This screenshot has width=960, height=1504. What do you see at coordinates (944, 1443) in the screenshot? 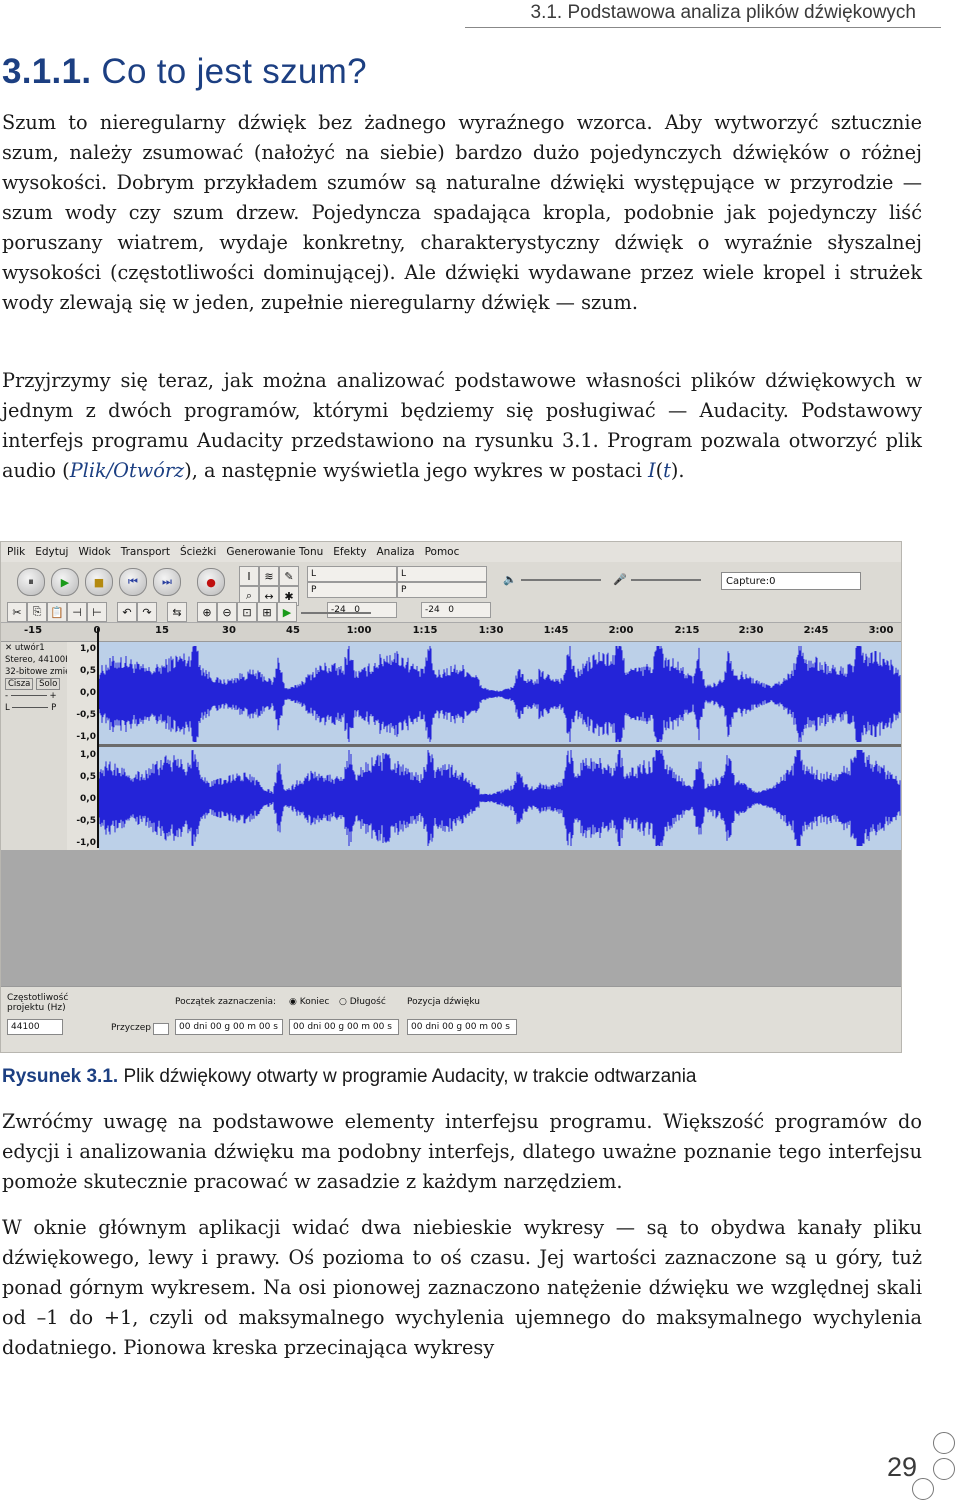
I see `decor-ring-top` at bounding box center [944, 1443].